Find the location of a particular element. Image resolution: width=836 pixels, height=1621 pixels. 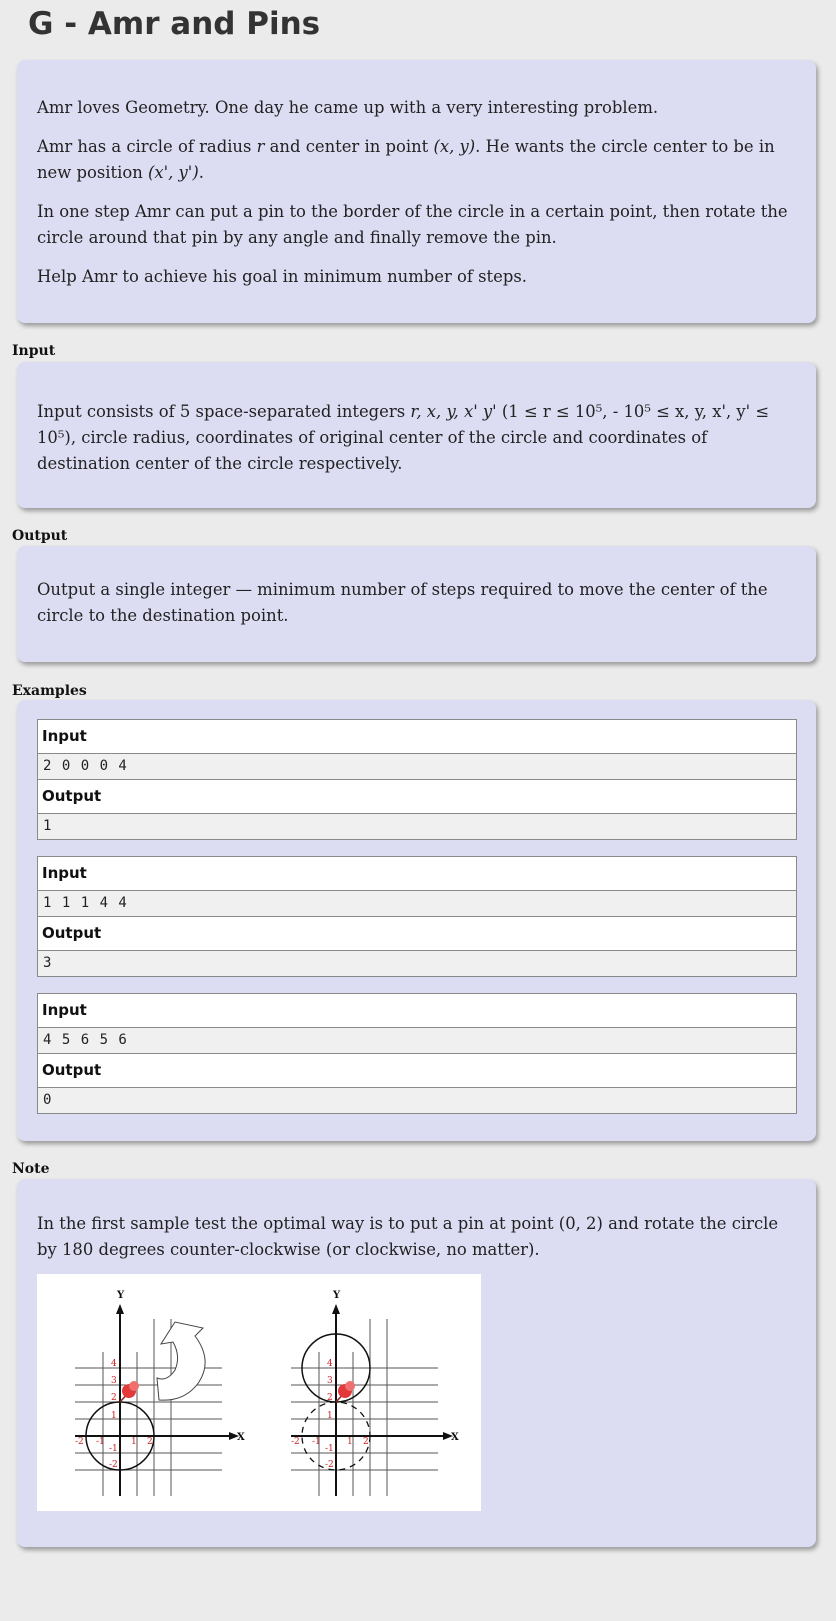

example-block: Input 2 0 0 0 4 Output 1 is located at coordinates (417, 779).